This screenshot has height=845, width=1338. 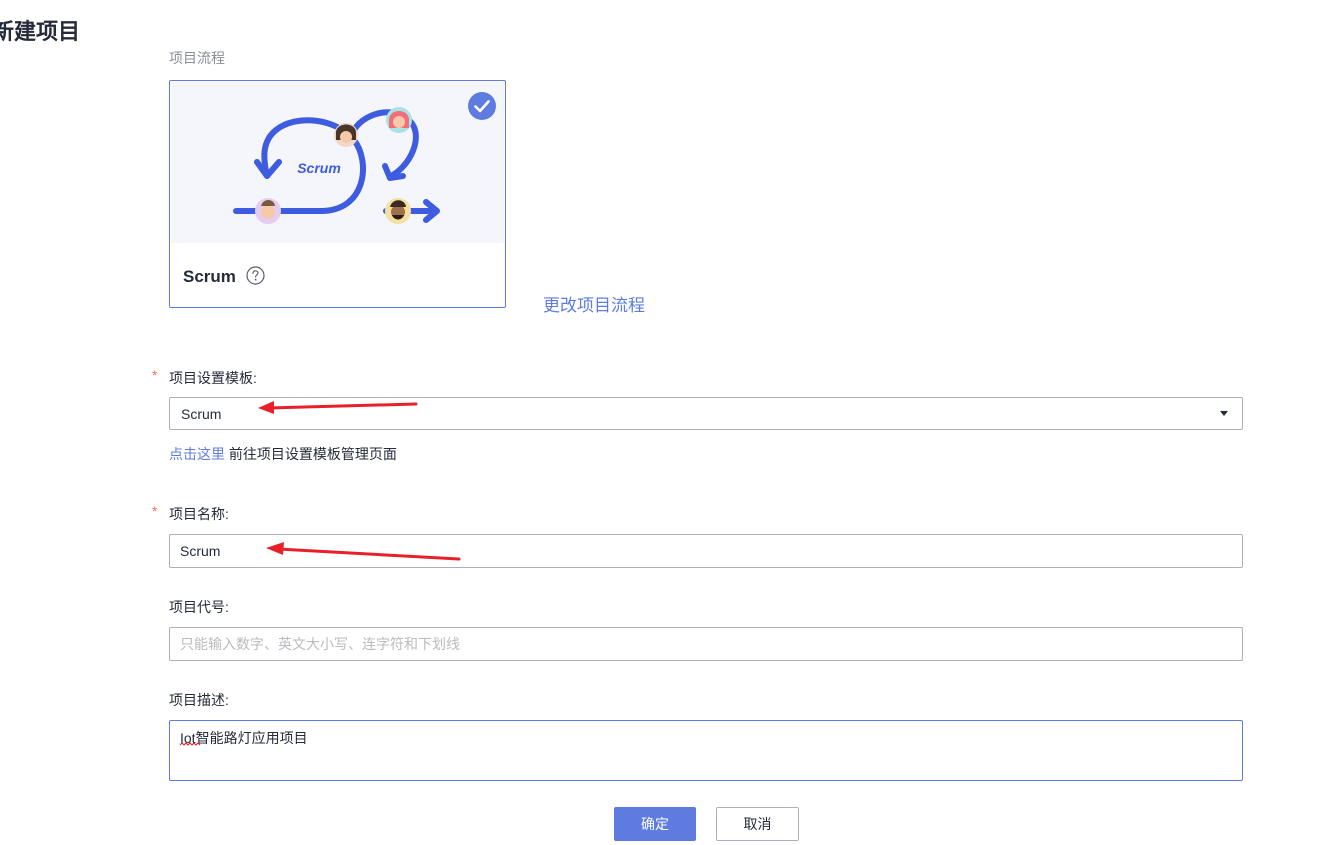 I want to click on scrum-illustration: Scrum, so click(x=337, y=162).